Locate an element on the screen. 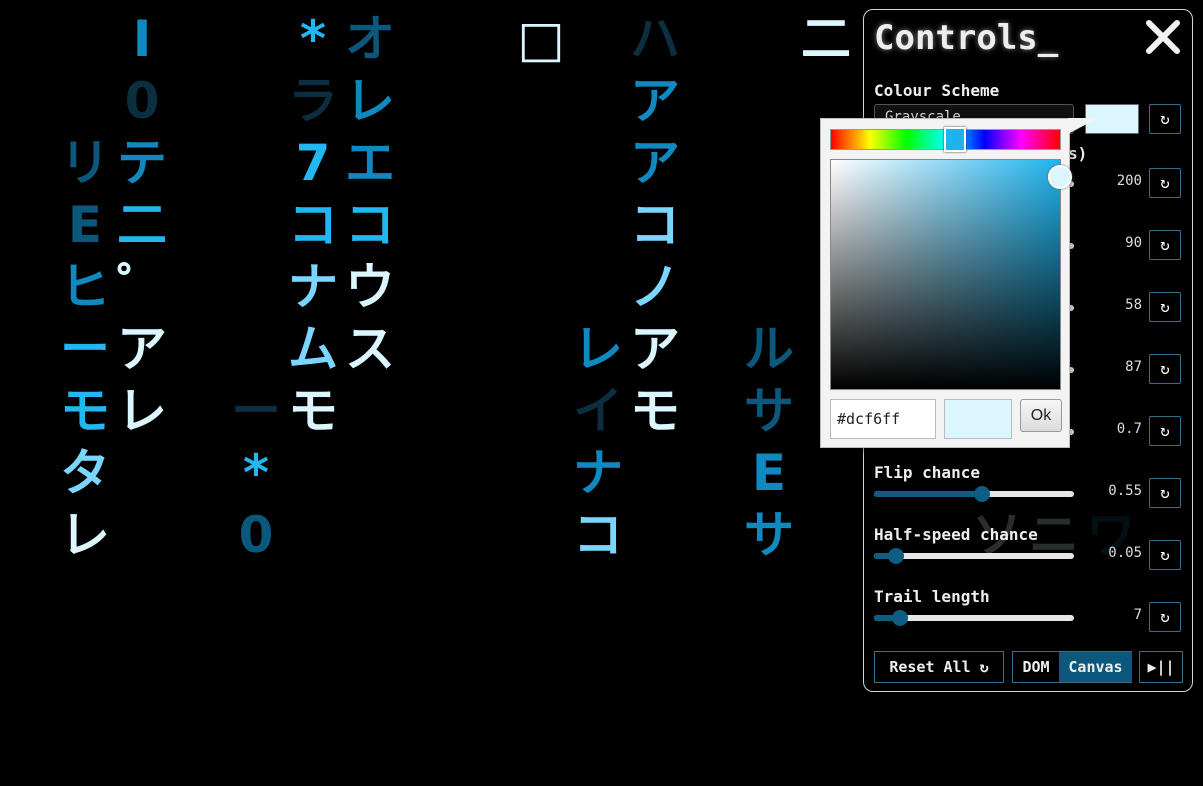 This screenshot has width=1203, height=786. rain-glyph: ハ is located at coordinates (655, 39).